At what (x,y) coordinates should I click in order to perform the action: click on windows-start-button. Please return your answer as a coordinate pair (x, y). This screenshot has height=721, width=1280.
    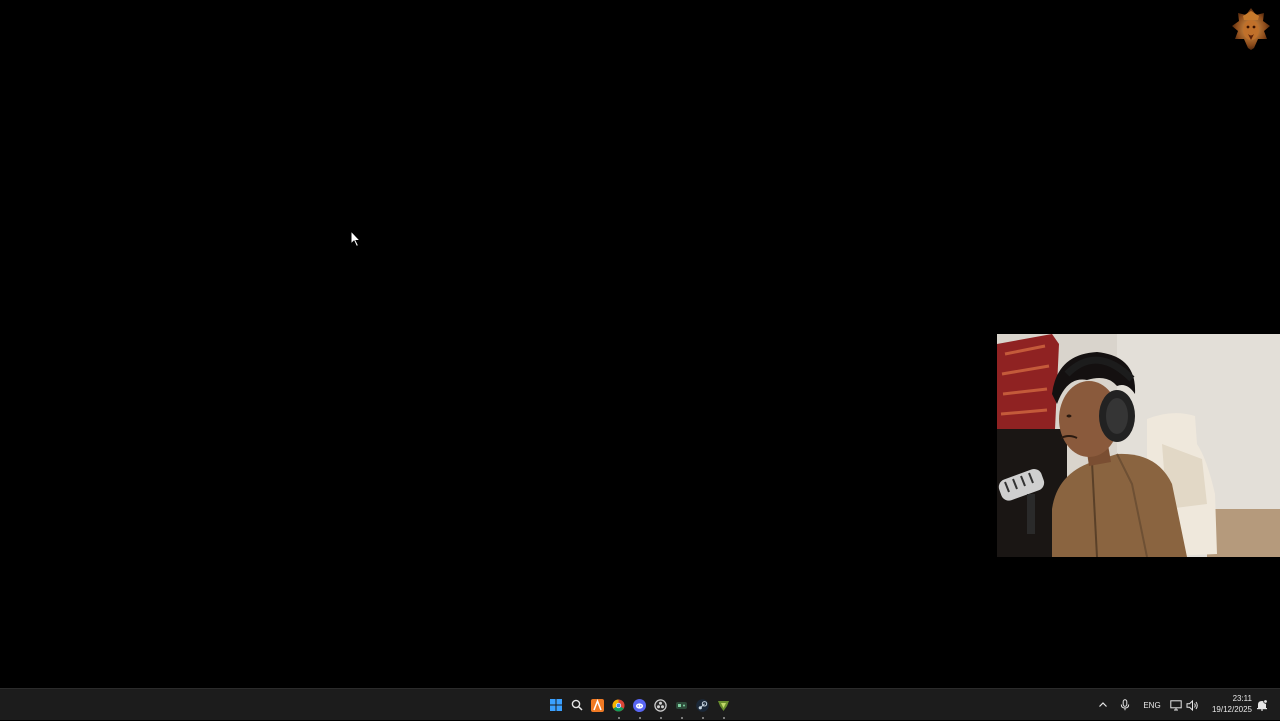
    Looking at the image, I should click on (555, 705).